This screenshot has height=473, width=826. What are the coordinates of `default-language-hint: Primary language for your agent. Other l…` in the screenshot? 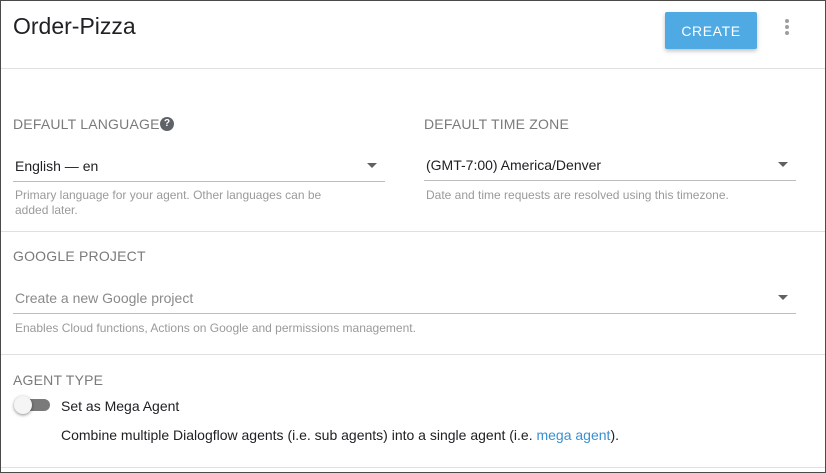 It's located at (200, 203).